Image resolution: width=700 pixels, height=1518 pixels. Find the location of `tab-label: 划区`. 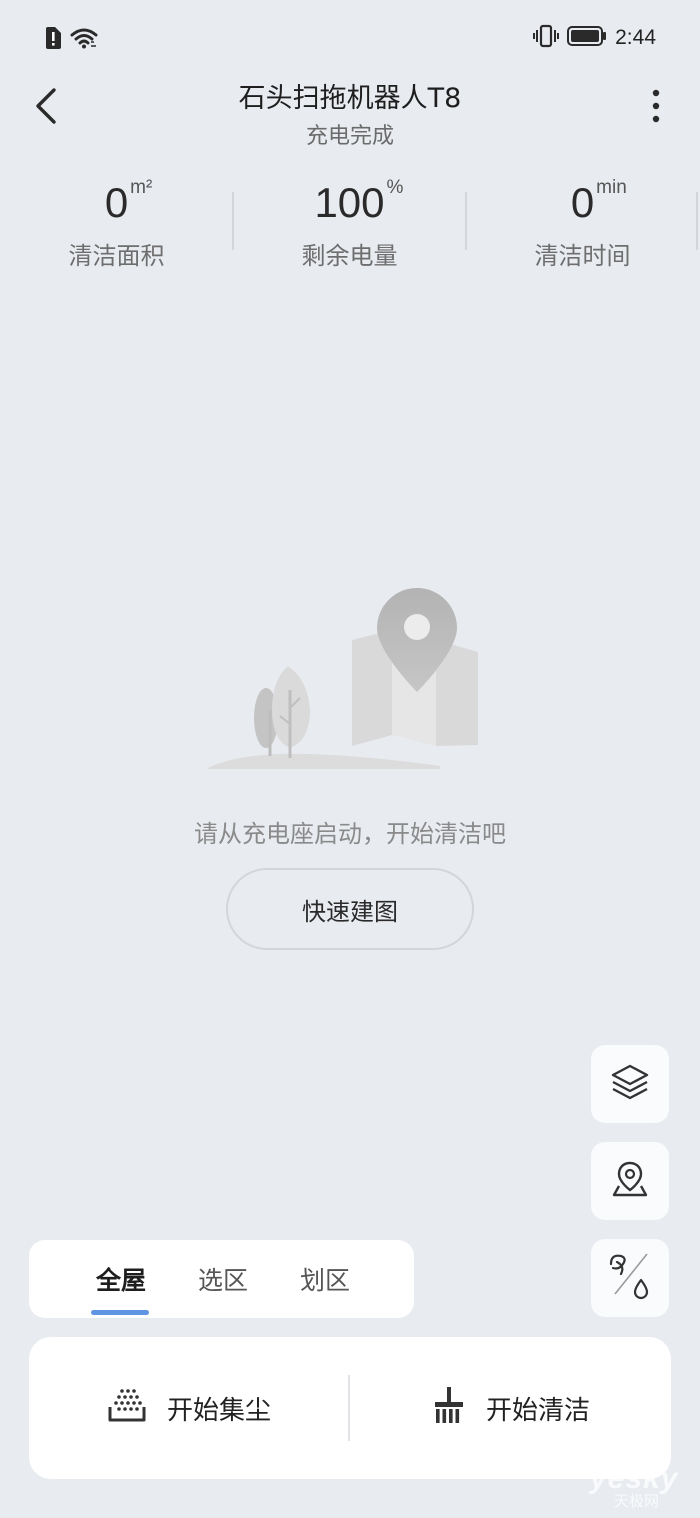

tab-label: 划区 is located at coordinates (324, 1280).